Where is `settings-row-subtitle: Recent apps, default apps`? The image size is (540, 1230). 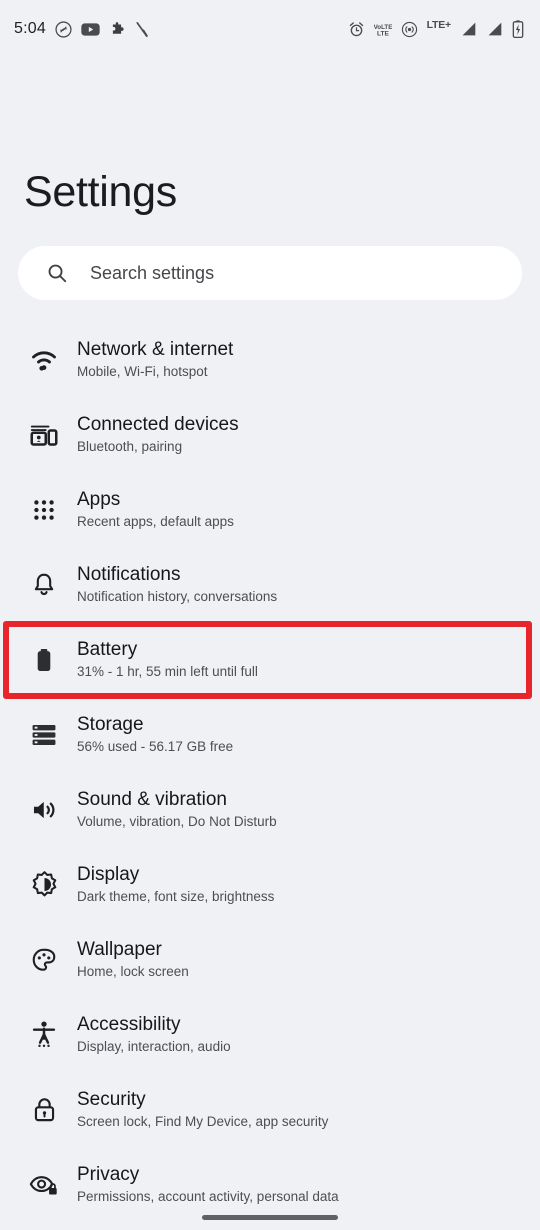
settings-row-subtitle: Recent apps, default apps is located at coordinates (155, 521).